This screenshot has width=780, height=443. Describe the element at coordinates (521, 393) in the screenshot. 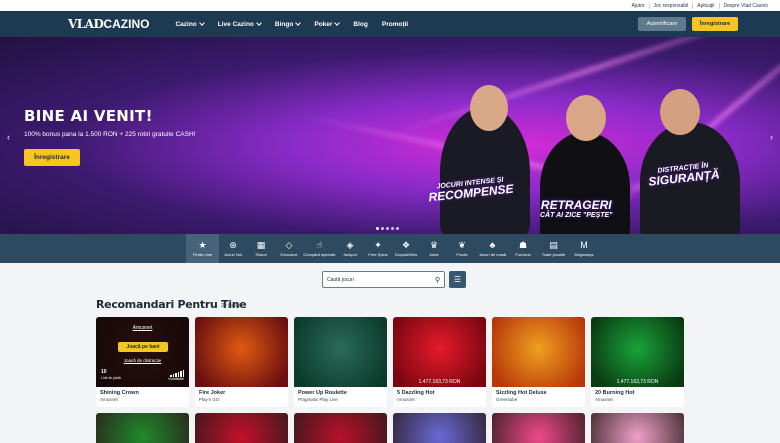

I see `game-name: Sizzling Hot Deluxe` at that location.